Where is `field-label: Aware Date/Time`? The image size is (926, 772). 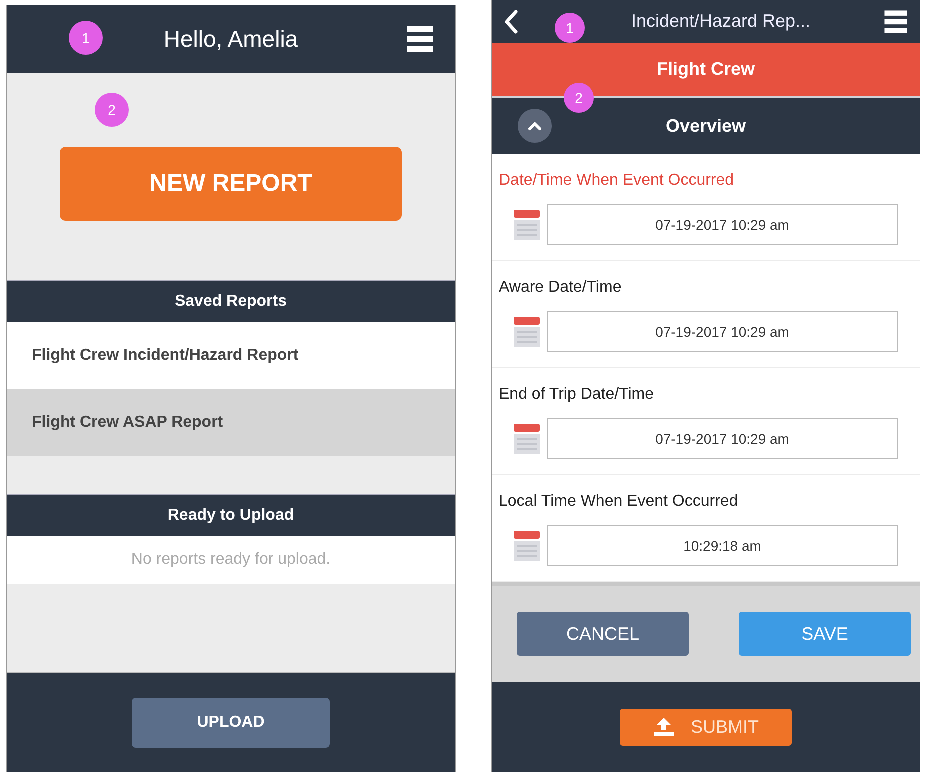 field-label: Aware Date/Time is located at coordinates (561, 288).